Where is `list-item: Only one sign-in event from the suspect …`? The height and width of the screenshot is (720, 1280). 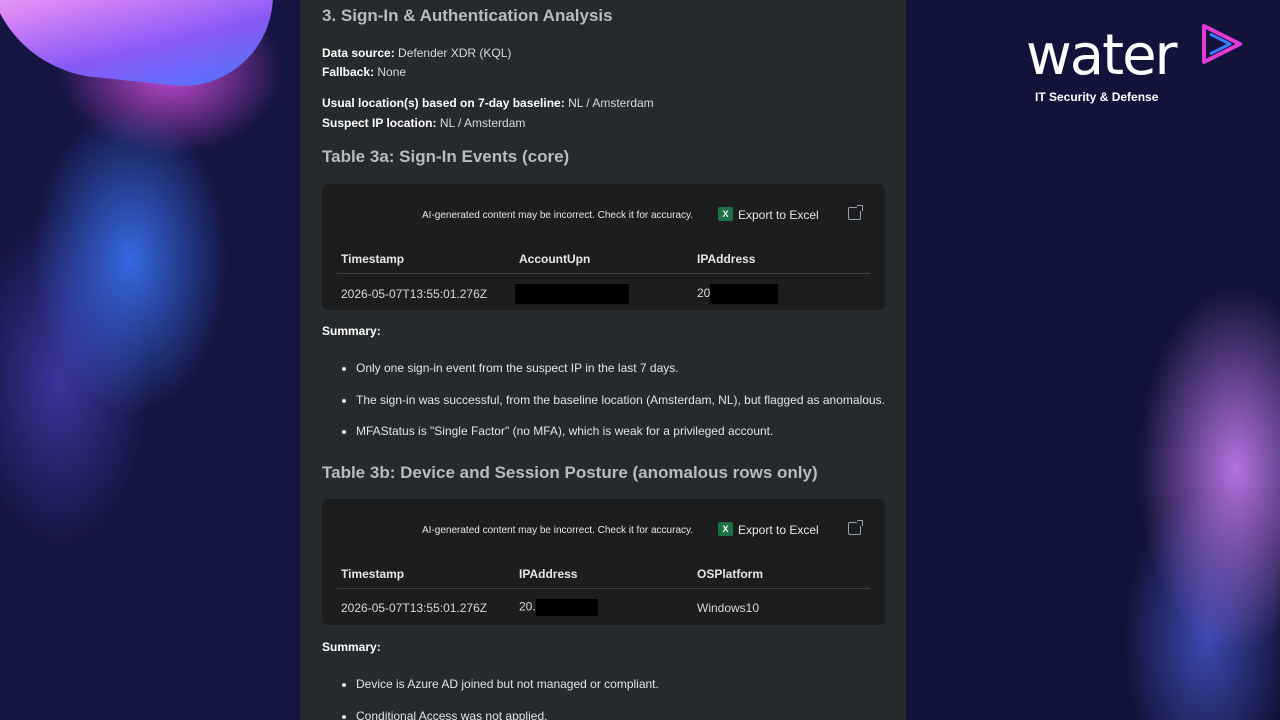
list-item: Only one sign-in event from the suspect … is located at coordinates (631, 377).